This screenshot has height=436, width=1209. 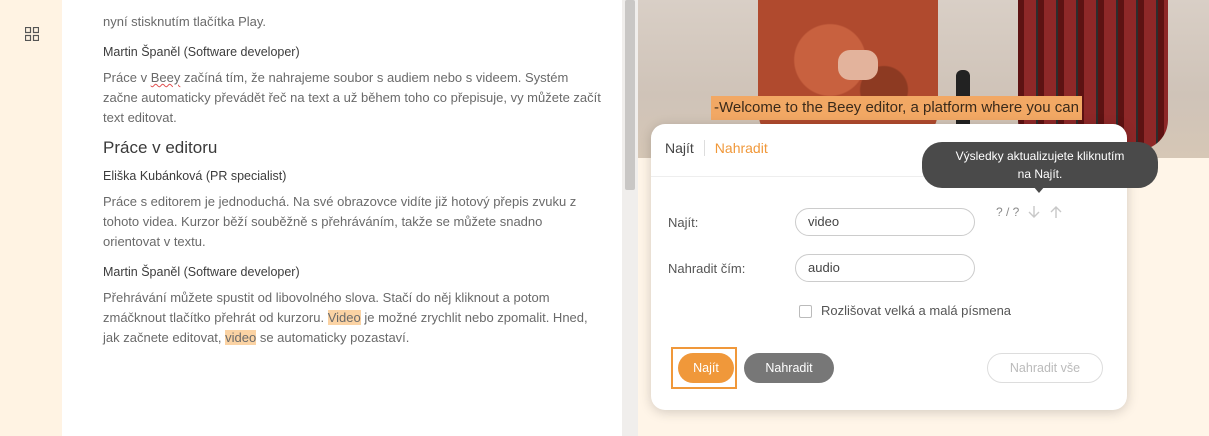 I want to click on dialog-tabs: Najít Nahradit, so click(x=716, y=148).